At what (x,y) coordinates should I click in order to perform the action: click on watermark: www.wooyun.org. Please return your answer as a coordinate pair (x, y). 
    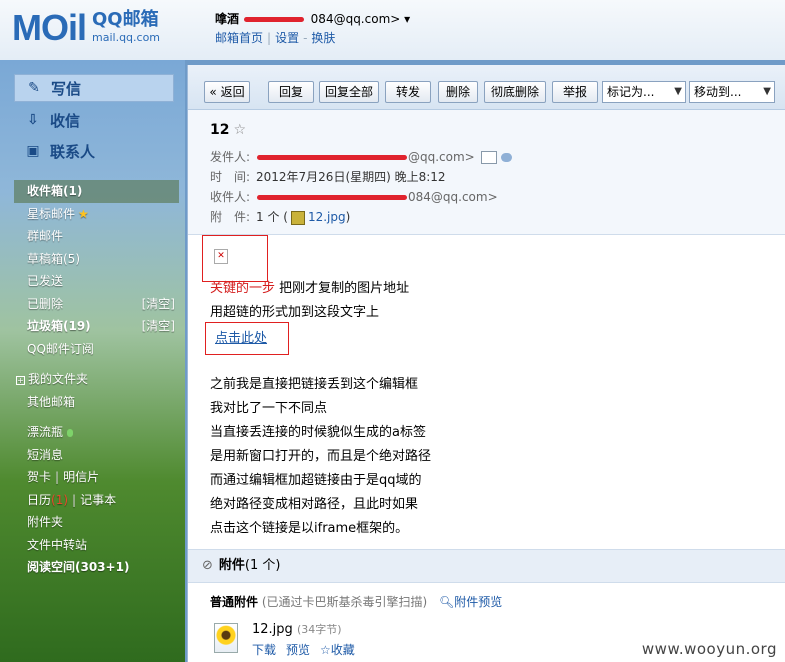
    Looking at the image, I should click on (709, 649).